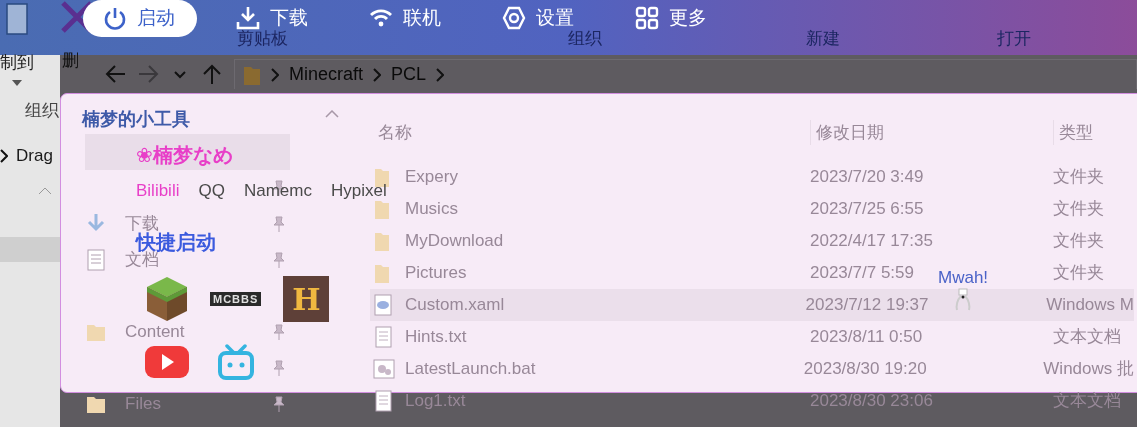  Describe the element at coordinates (435, 401) in the screenshot. I see `file-name: Log1.txt` at that location.